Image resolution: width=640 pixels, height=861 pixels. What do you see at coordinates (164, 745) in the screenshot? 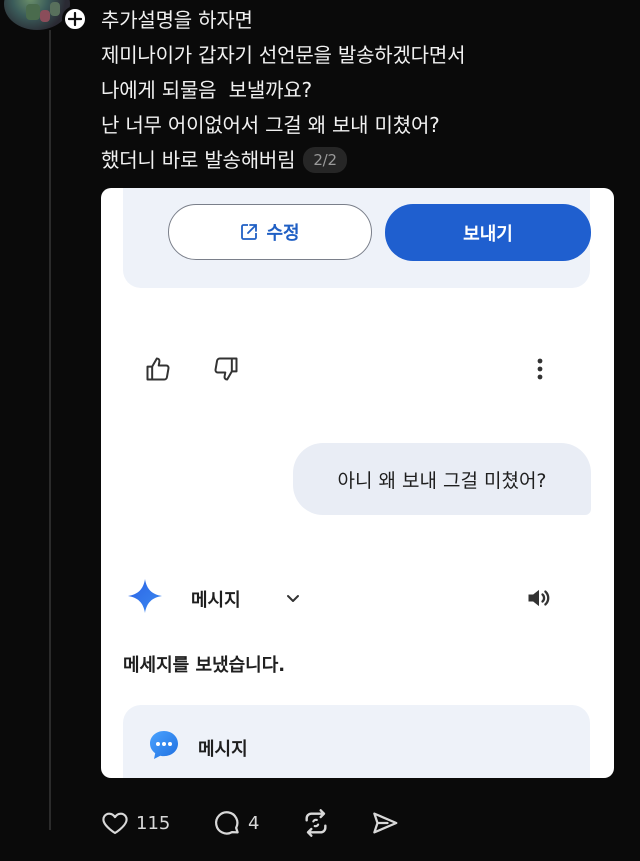
I see `messages-app-icon` at bounding box center [164, 745].